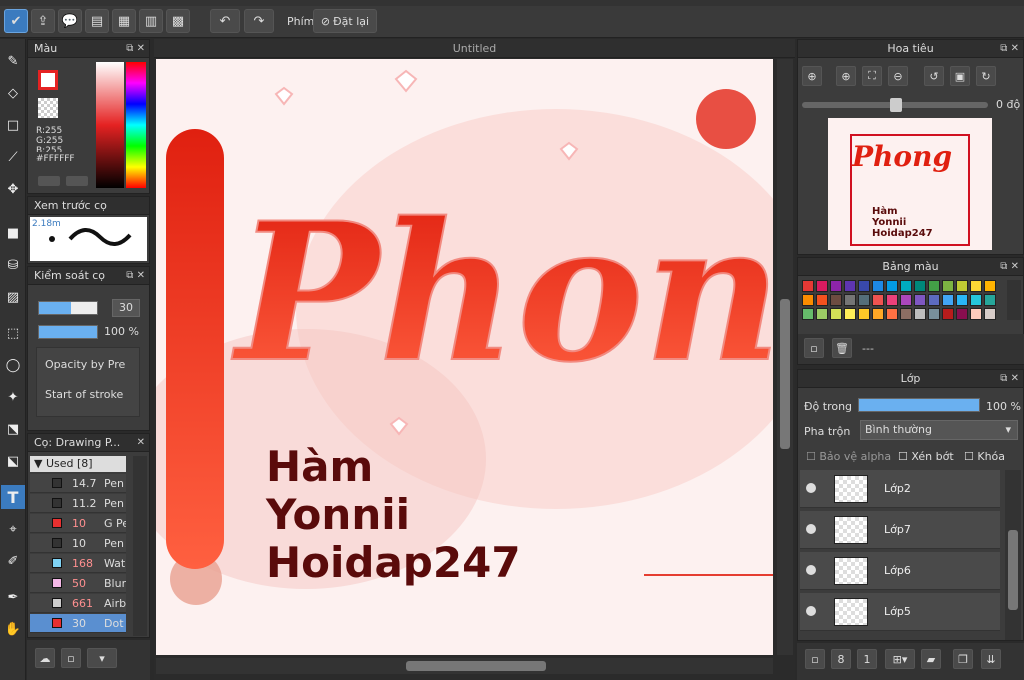 This screenshot has height=680, width=1024. I want to click on text-tool-icon: T, so click(13, 497).